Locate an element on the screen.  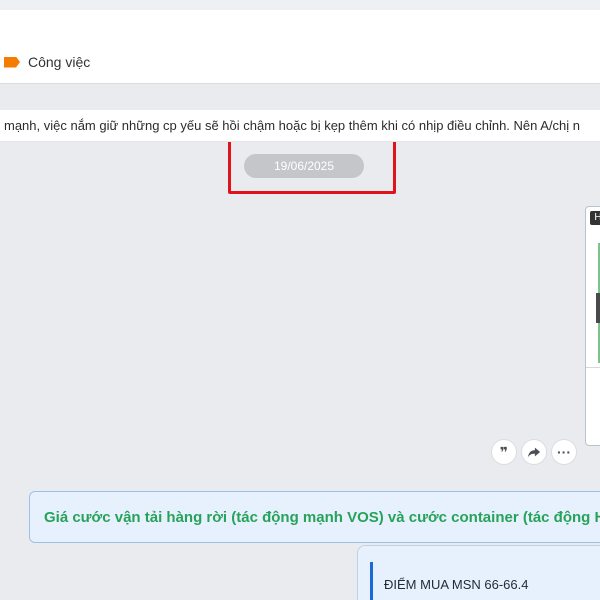
message-actions: ❞ ··· is located at coordinates (534, 452).